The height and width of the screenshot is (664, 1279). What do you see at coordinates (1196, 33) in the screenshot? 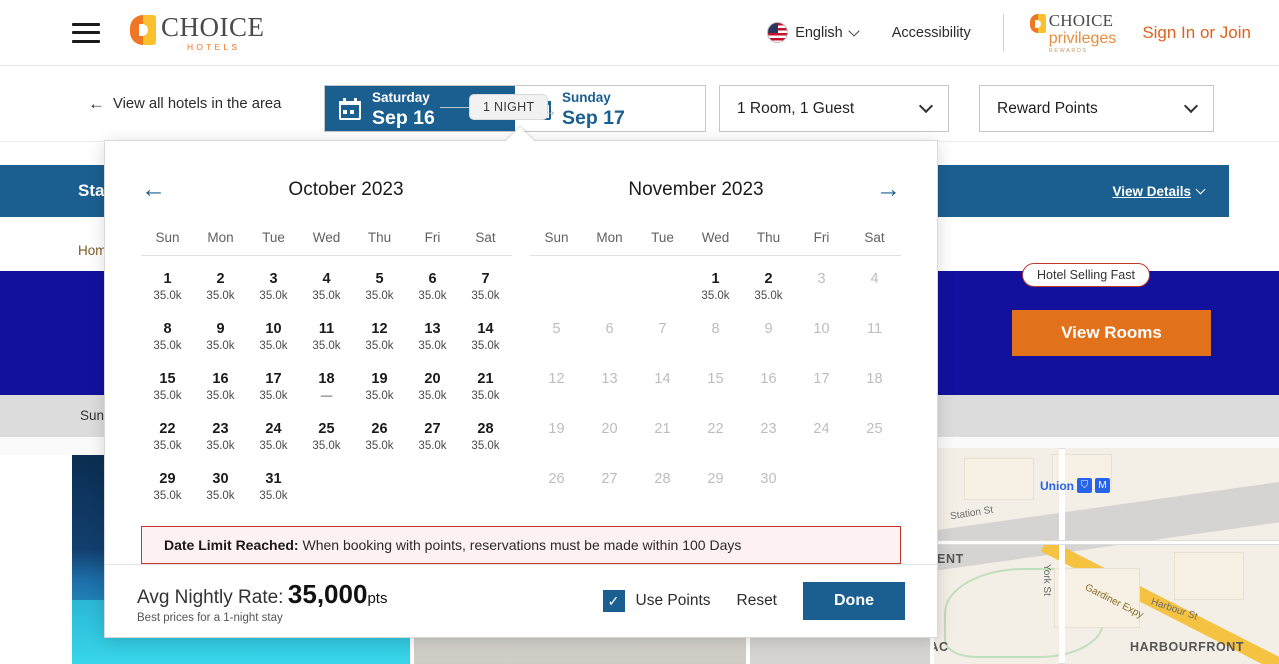
I see `sign-in-or-join-link: Sign In or Join` at bounding box center [1196, 33].